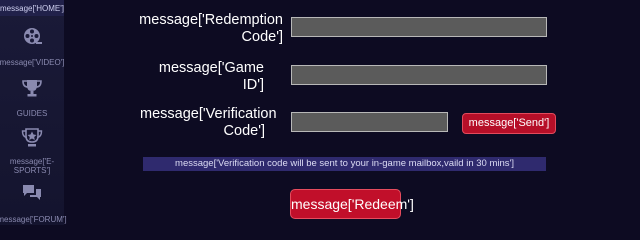 This screenshot has width=640, height=240. What do you see at coordinates (352, 204) in the screenshot?
I see `redeem-button: message['Redeem']` at bounding box center [352, 204].